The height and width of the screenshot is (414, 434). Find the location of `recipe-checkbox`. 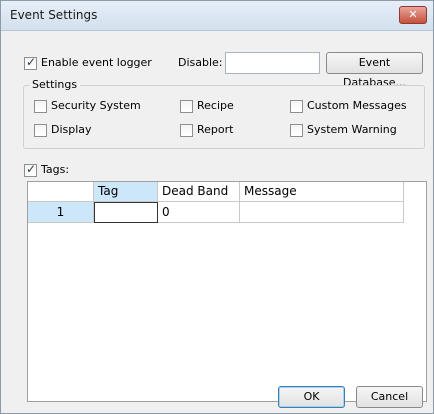

recipe-checkbox is located at coordinates (186, 106).